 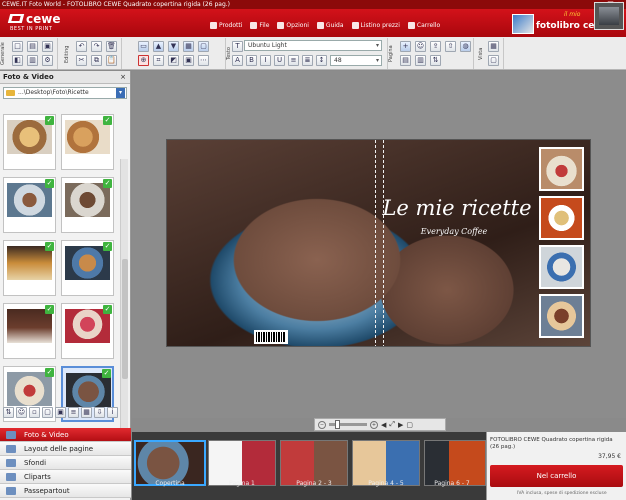 What do you see at coordinates (330, 25) in the screenshot?
I see `menu-help: Guida` at bounding box center [330, 25].